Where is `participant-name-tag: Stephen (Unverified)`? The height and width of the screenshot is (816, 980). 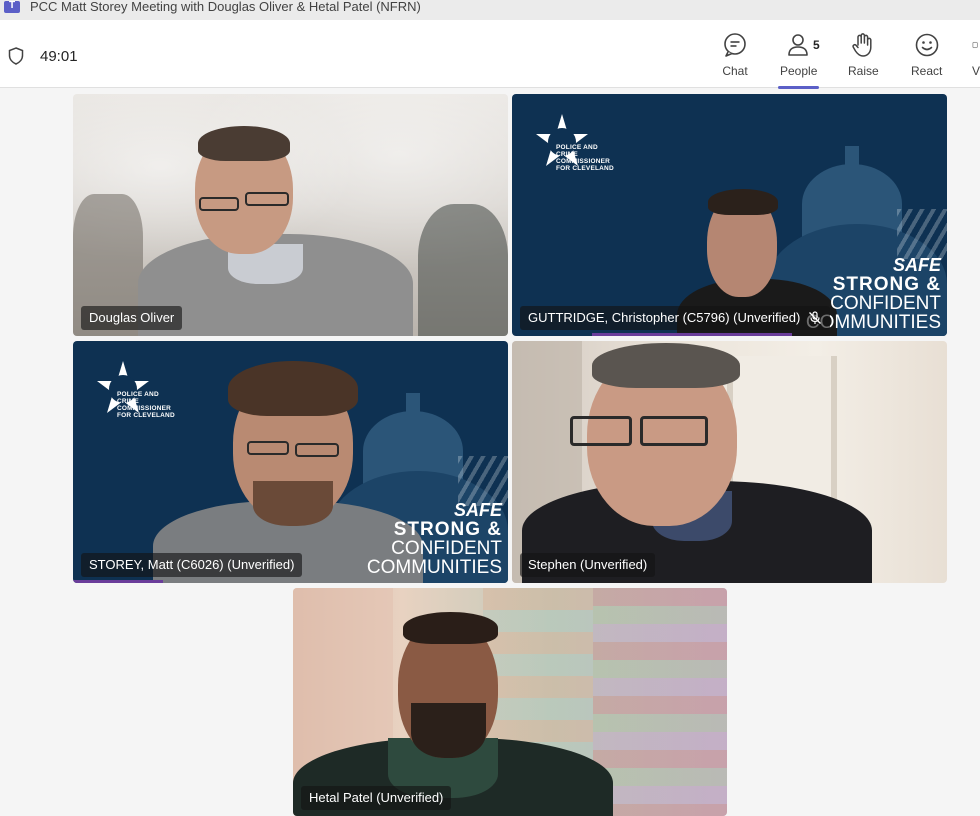
participant-name-tag: Stephen (Unverified) is located at coordinates (588, 565).